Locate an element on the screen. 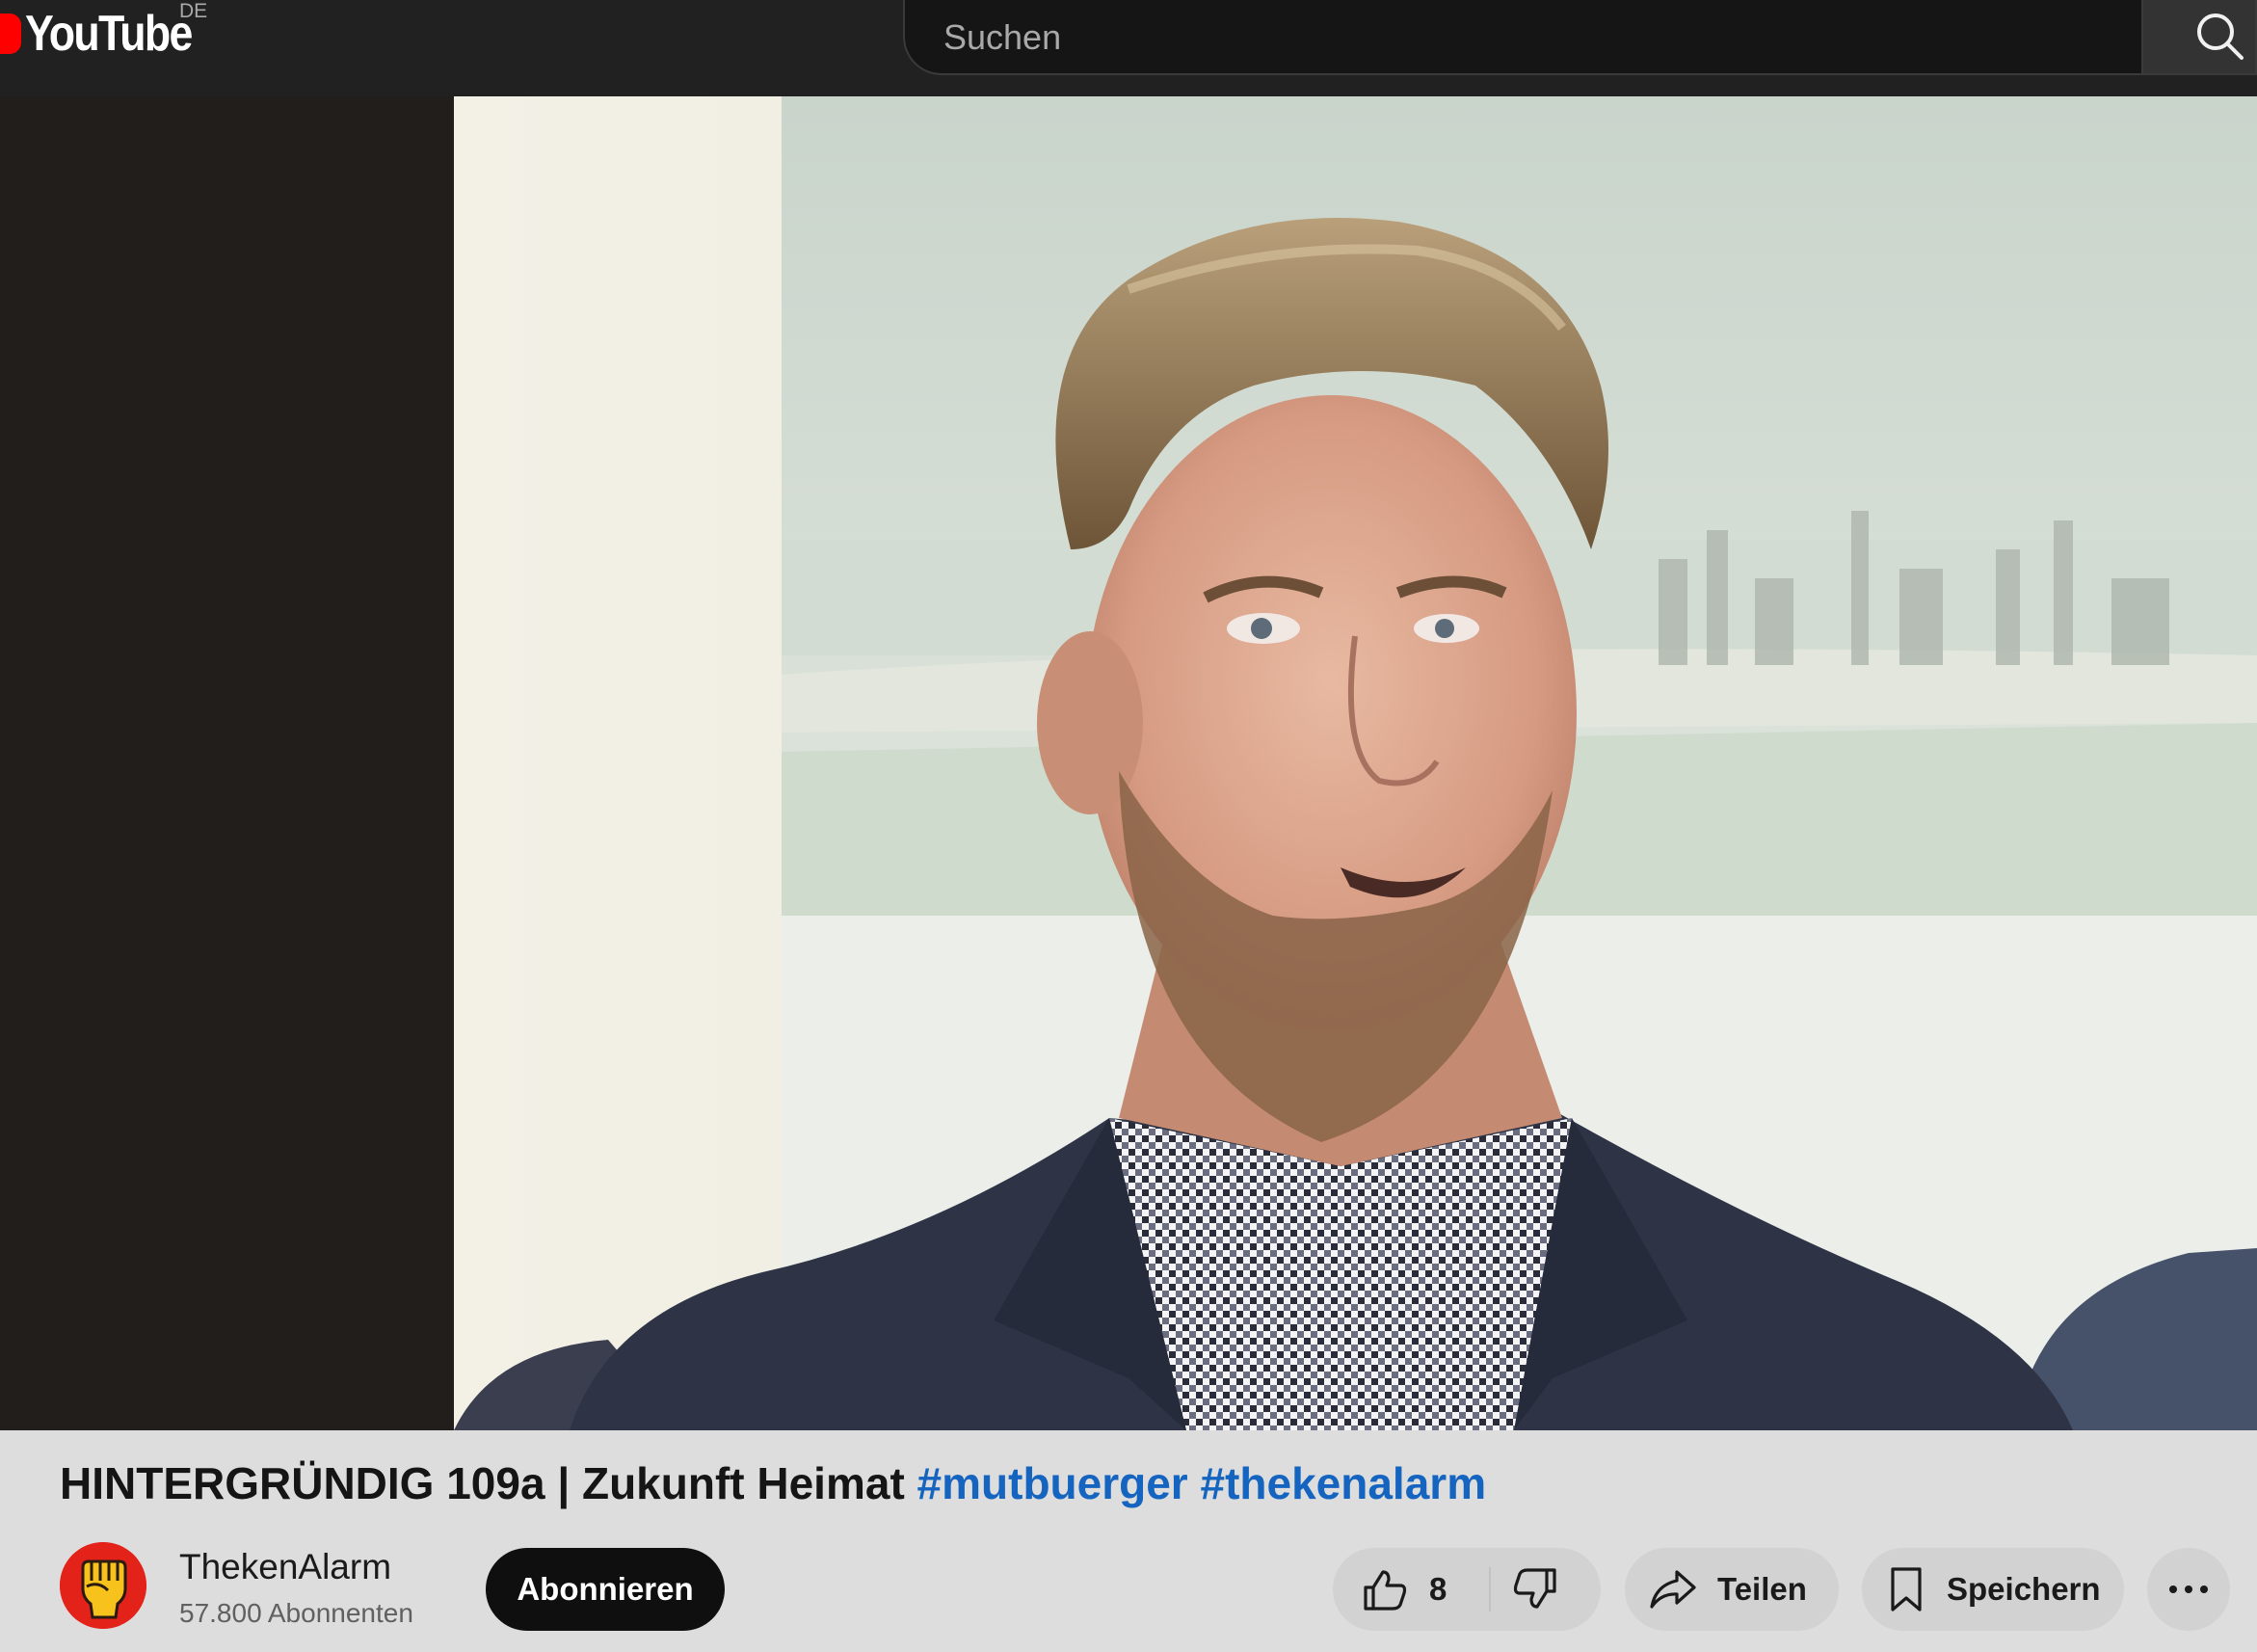 The height and width of the screenshot is (1652, 2257). thumbs-up-icon is located at coordinates (1386, 1591).